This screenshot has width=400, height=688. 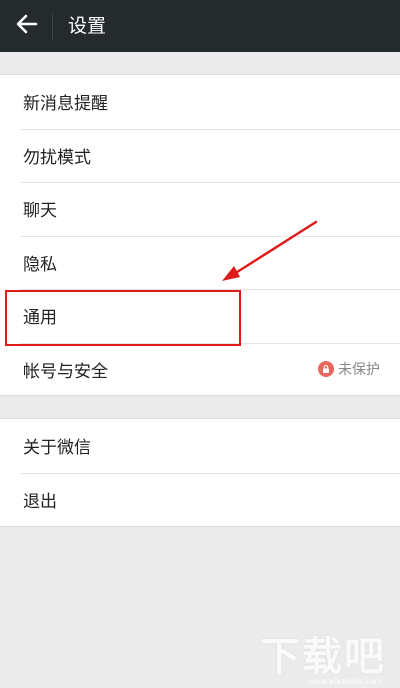 I want to click on security-status-text: 未保护, so click(x=359, y=370).